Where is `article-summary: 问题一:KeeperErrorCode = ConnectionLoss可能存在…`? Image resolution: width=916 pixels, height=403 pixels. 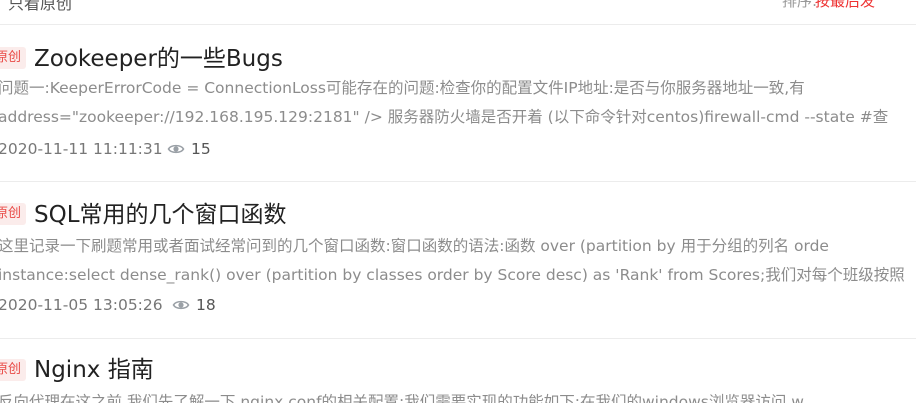
article-summary: 问题一:KeeperErrorCode = ConnectionLoss可能存在… is located at coordinates (402, 88).